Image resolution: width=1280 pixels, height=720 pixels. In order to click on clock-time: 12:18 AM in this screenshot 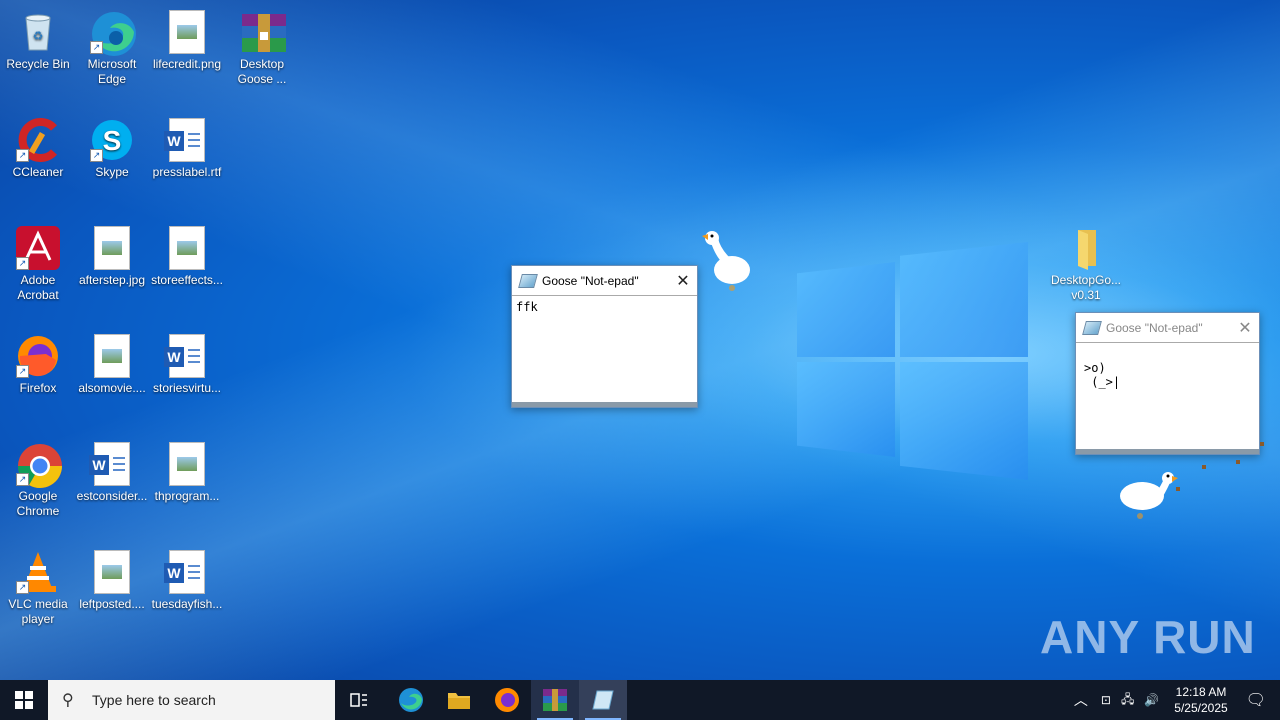, I will do `click(1201, 692)`.